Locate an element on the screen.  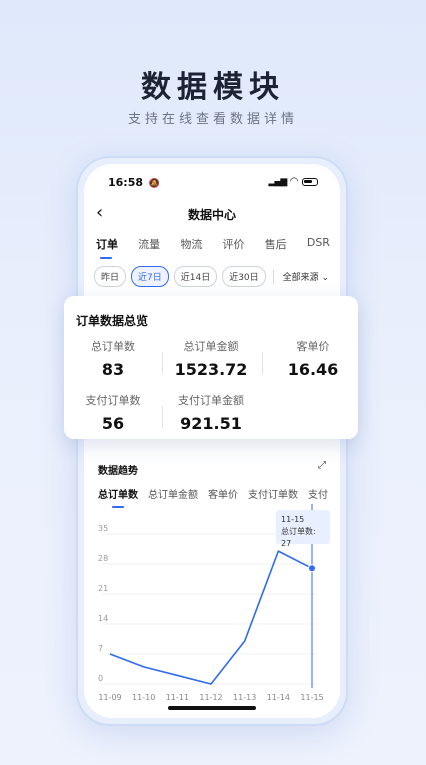
y-tick-label: 0 is located at coordinates (100, 678).